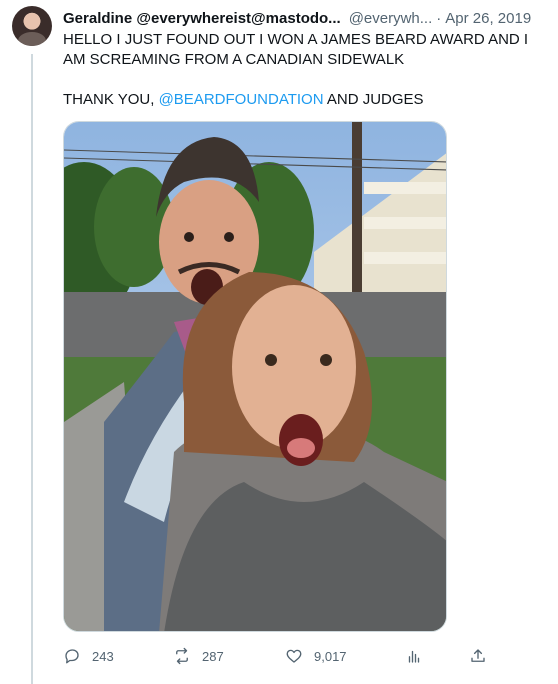  Describe the element at coordinates (88, 656) in the screenshot. I see `reply-button: 243` at that location.